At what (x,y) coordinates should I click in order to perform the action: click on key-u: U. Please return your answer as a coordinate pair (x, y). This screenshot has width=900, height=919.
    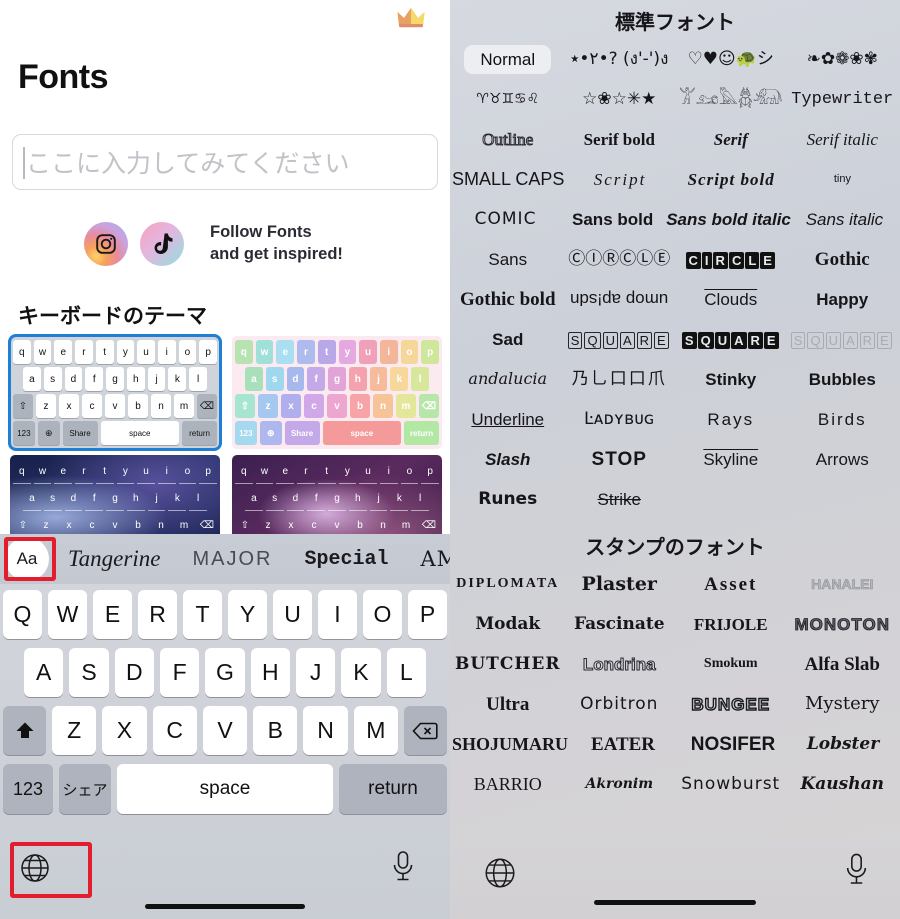
    Looking at the image, I should click on (292, 614).